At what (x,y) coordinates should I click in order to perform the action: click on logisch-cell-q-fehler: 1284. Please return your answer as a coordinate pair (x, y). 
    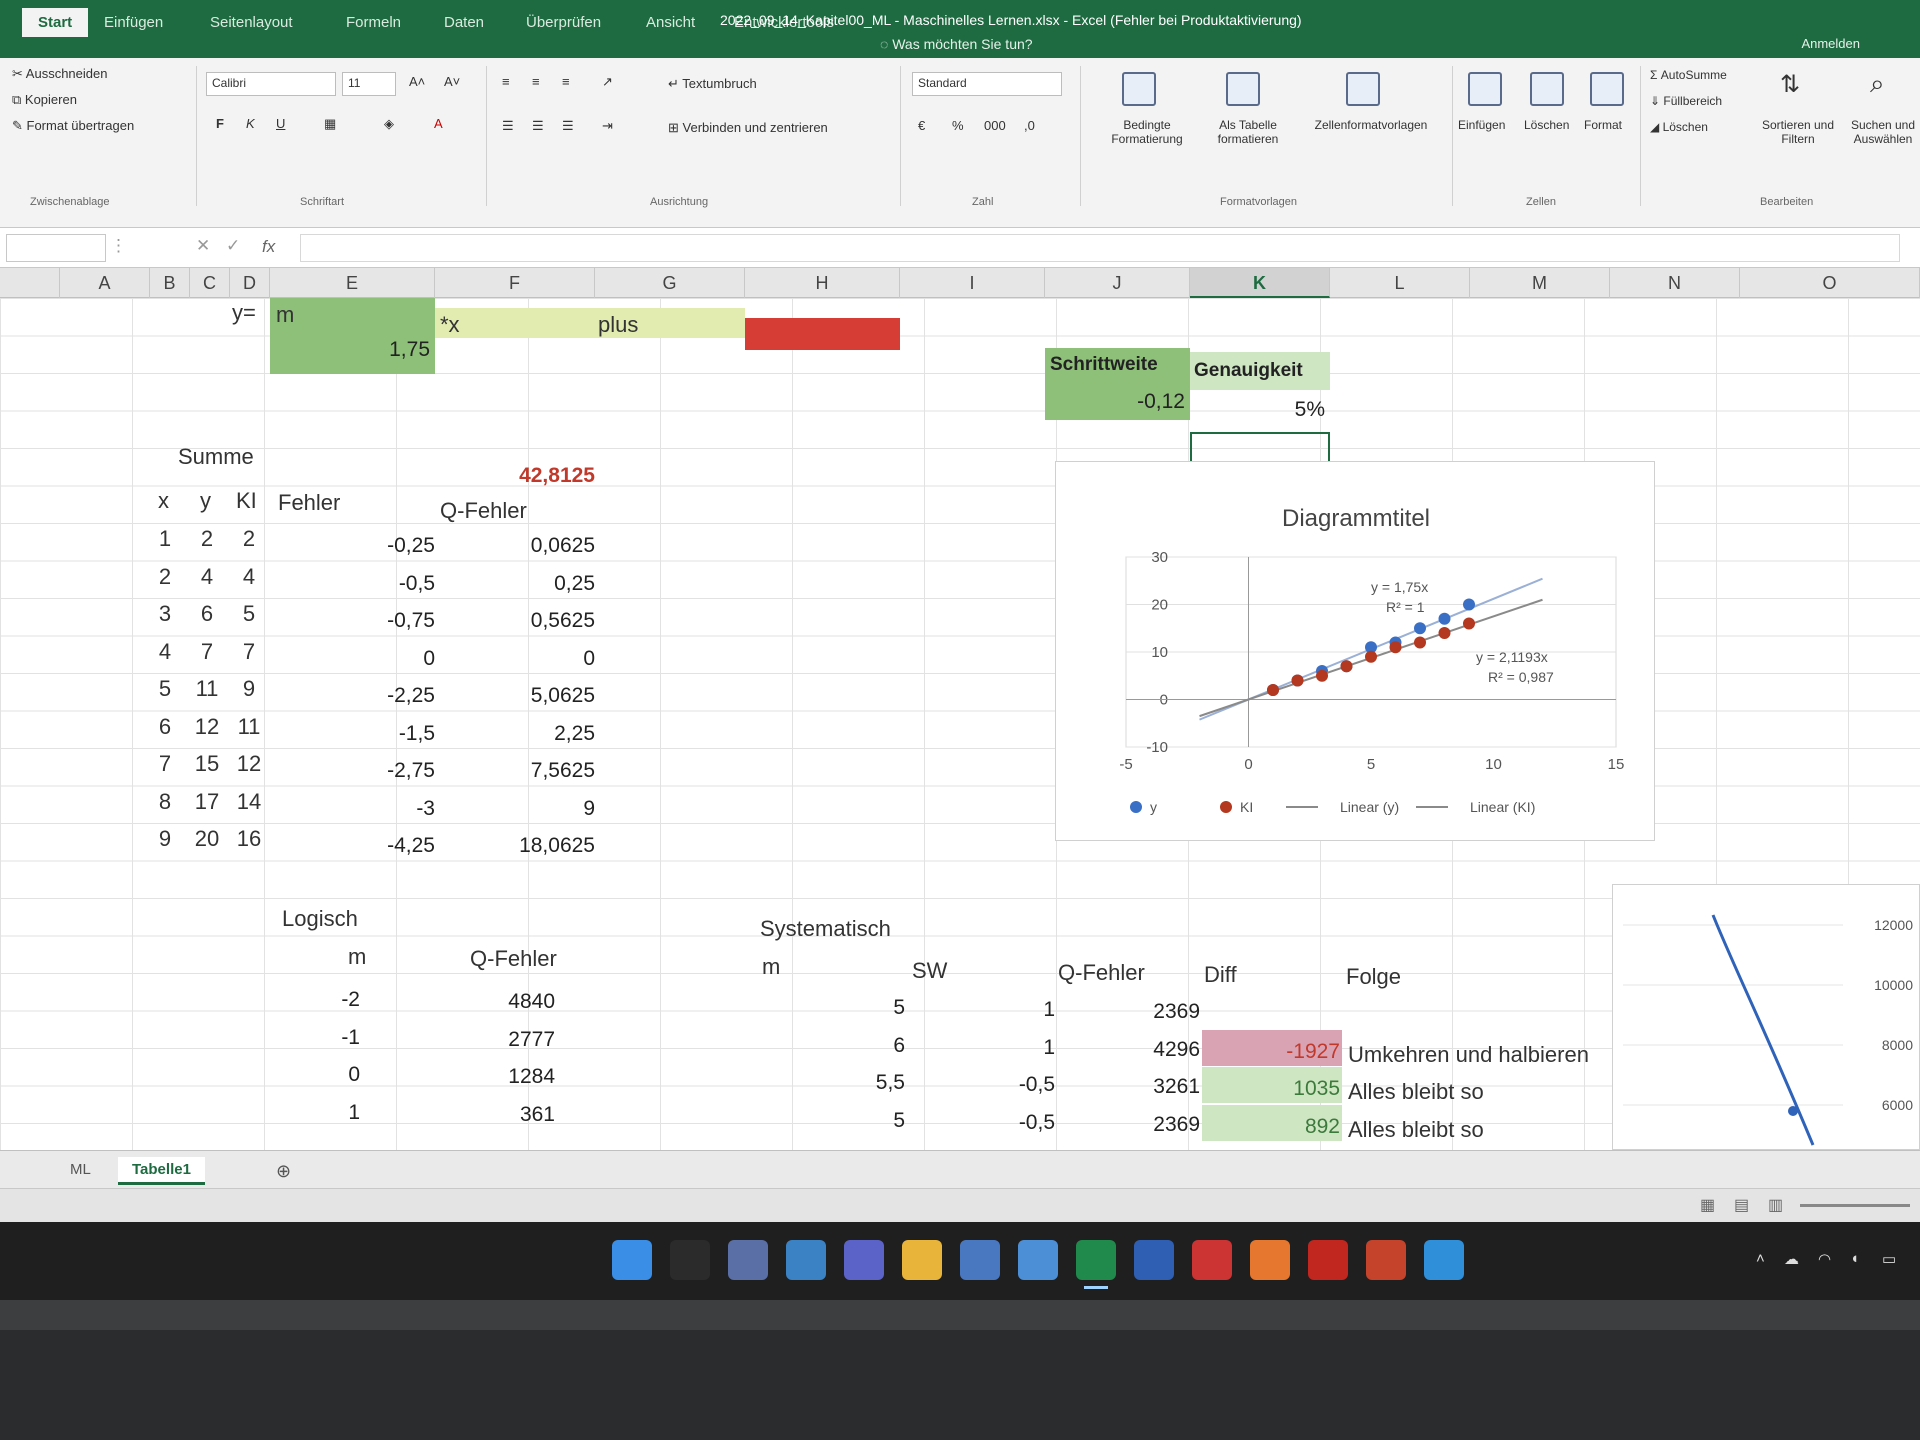
    Looking at the image, I should click on (495, 1077).